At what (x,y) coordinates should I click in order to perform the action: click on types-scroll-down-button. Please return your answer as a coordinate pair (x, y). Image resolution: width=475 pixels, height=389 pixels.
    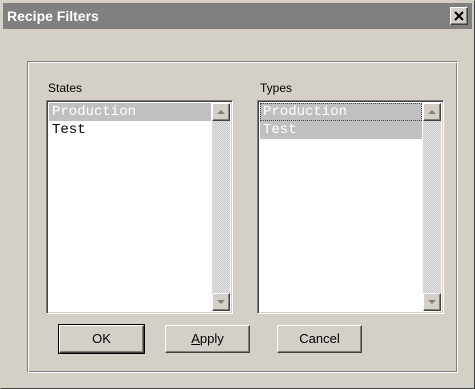
    Looking at the image, I should click on (432, 302).